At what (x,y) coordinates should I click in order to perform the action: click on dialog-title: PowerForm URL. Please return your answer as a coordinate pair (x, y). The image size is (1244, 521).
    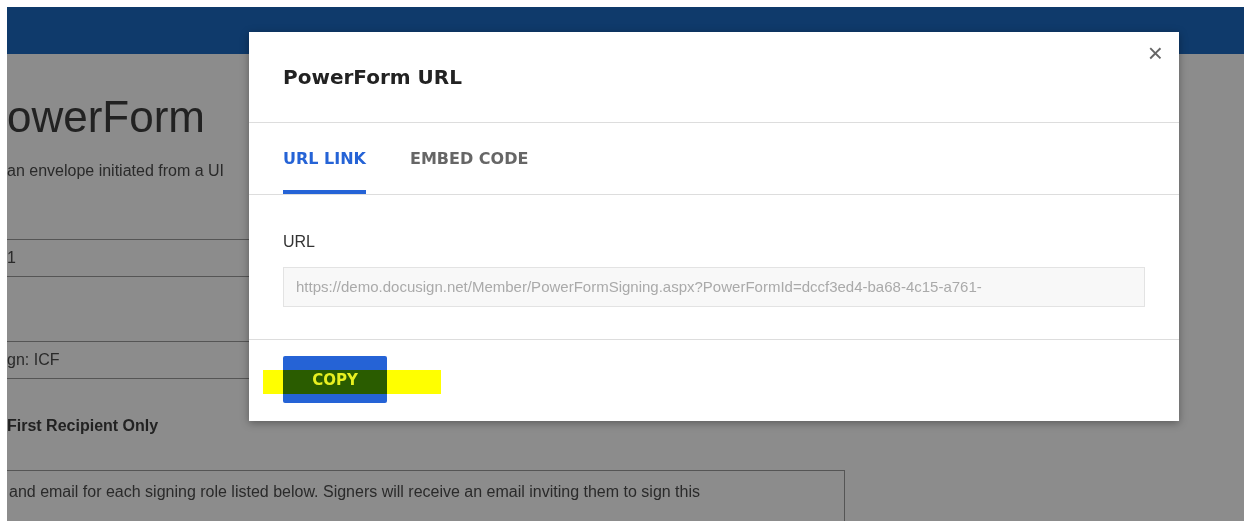
    Looking at the image, I should click on (372, 77).